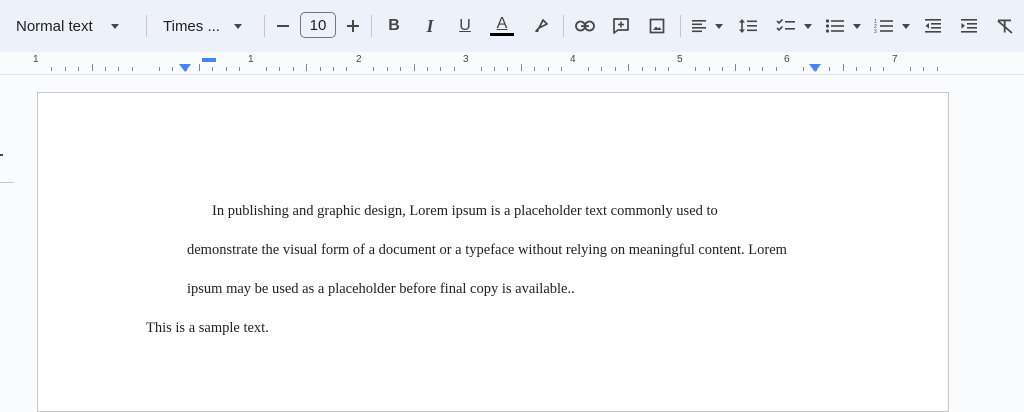 The width and height of the screenshot is (1024, 412). I want to click on font-size-input: 10, so click(318, 25).